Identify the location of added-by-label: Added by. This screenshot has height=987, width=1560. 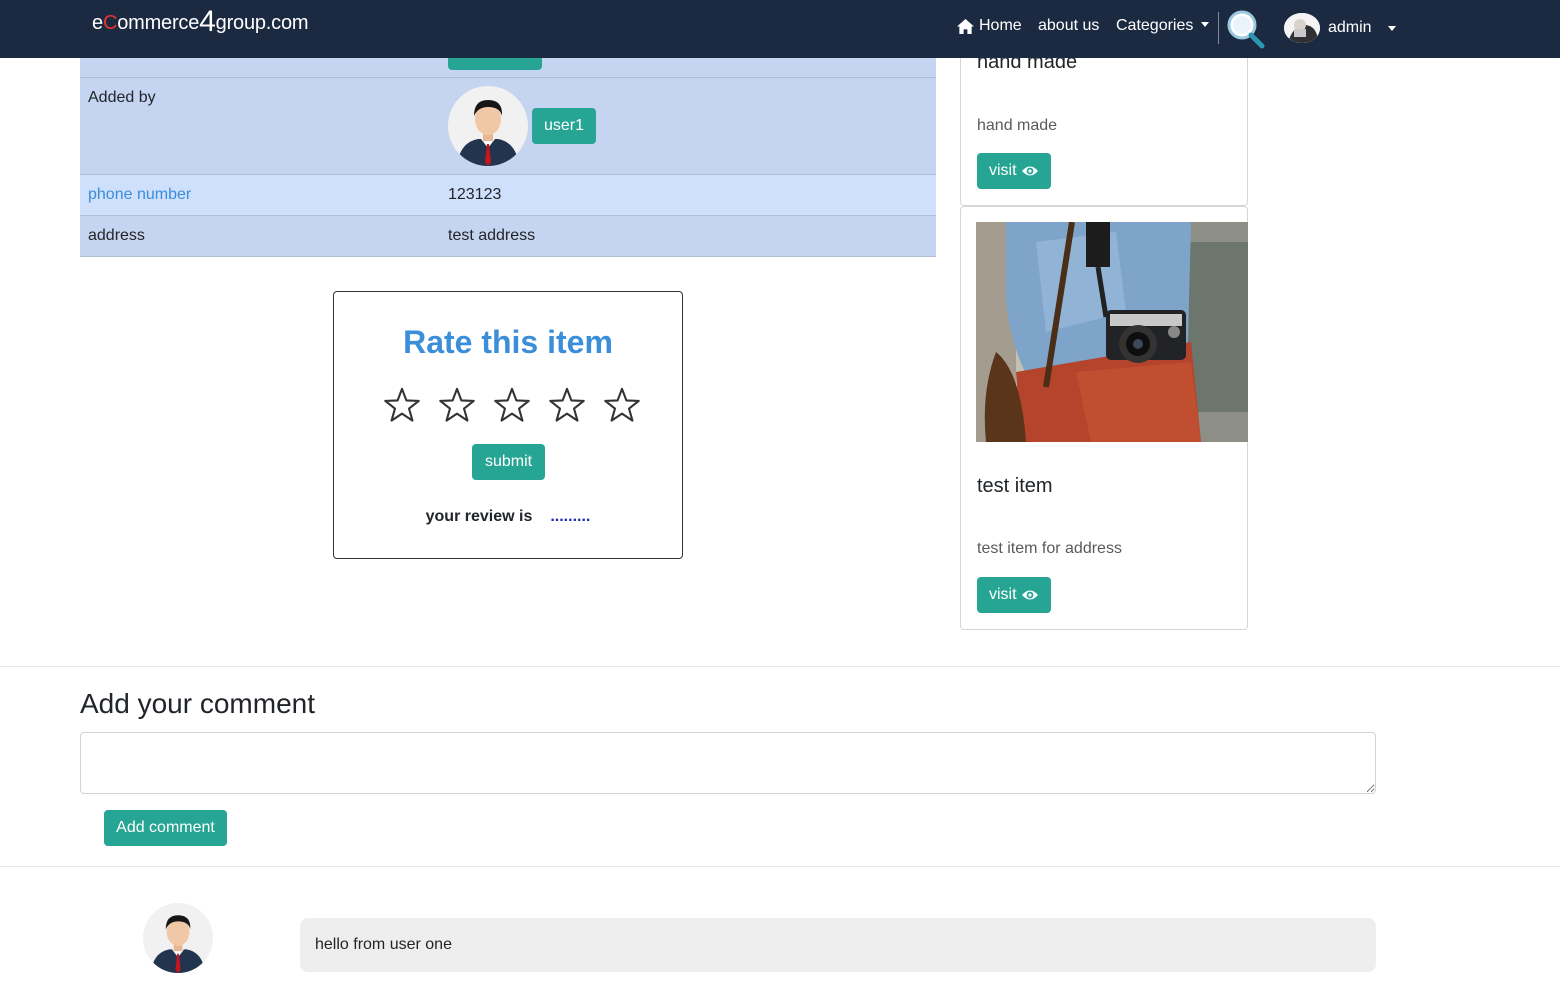
(122, 97).